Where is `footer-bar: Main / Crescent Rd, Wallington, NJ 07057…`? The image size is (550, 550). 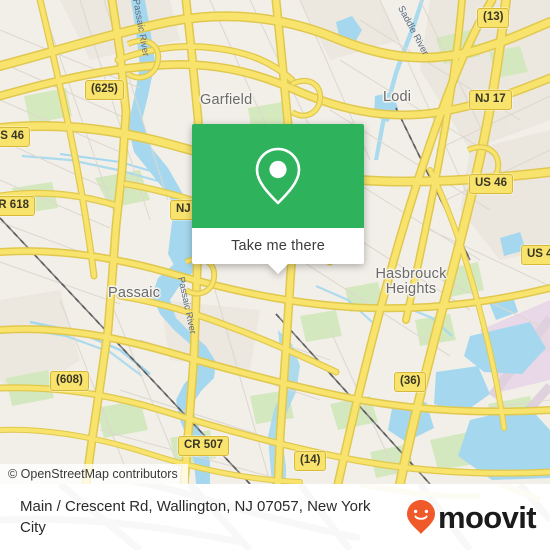
footer-bar: Main / Crescent Rd, Wallington, NJ 07057… is located at coordinates (275, 517).